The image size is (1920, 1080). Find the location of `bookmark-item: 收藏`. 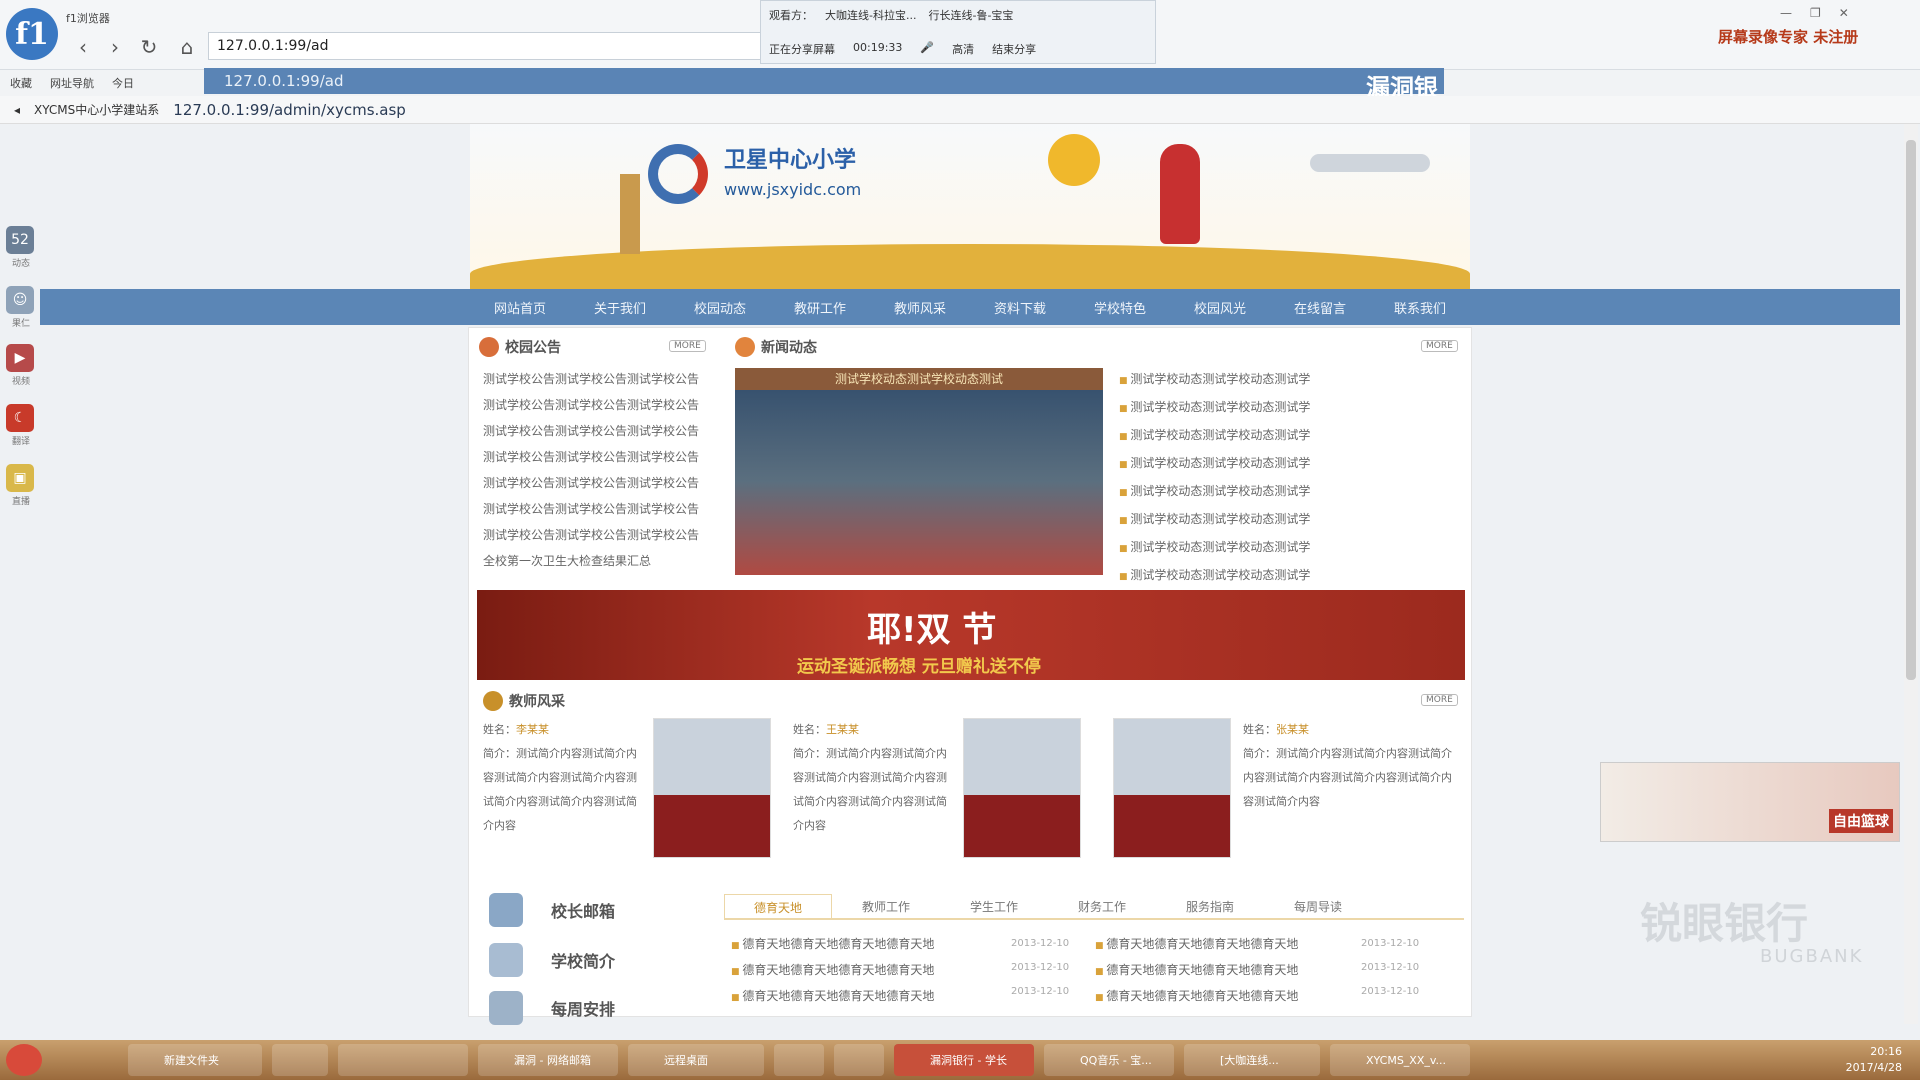

bookmark-item: 收藏 is located at coordinates (21, 83).